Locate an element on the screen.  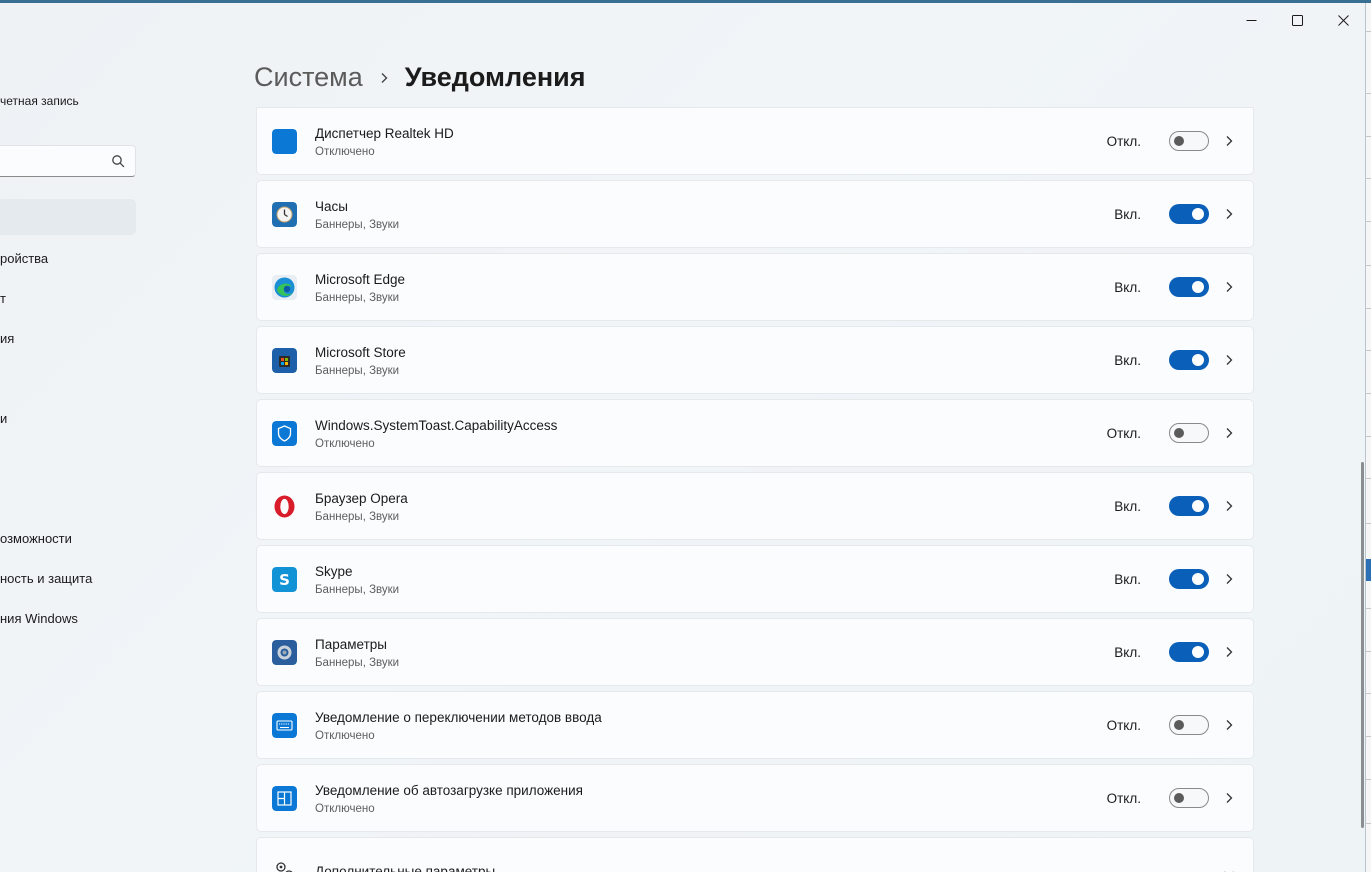
sidebar-item-devices: ройства is located at coordinates (24, 258).